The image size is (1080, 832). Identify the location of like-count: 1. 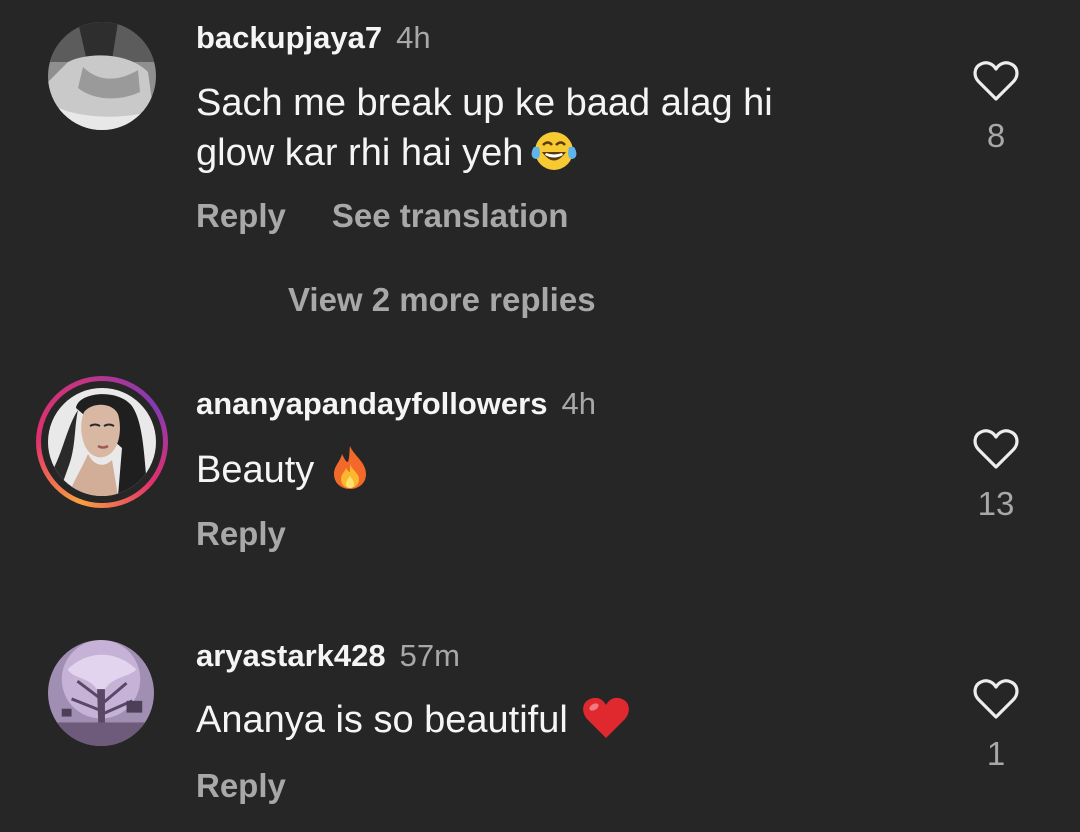
(996, 753).